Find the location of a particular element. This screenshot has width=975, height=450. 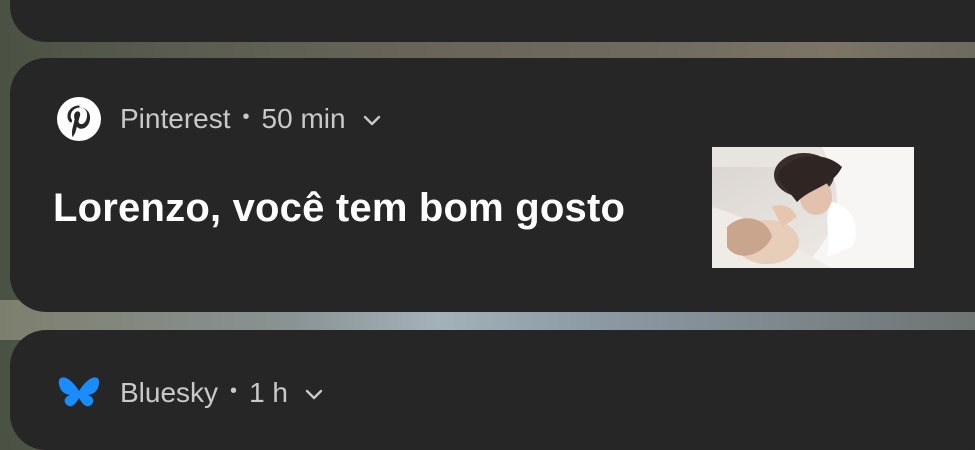

notification-header: Pinterest • 50 min is located at coordinates (220, 119).